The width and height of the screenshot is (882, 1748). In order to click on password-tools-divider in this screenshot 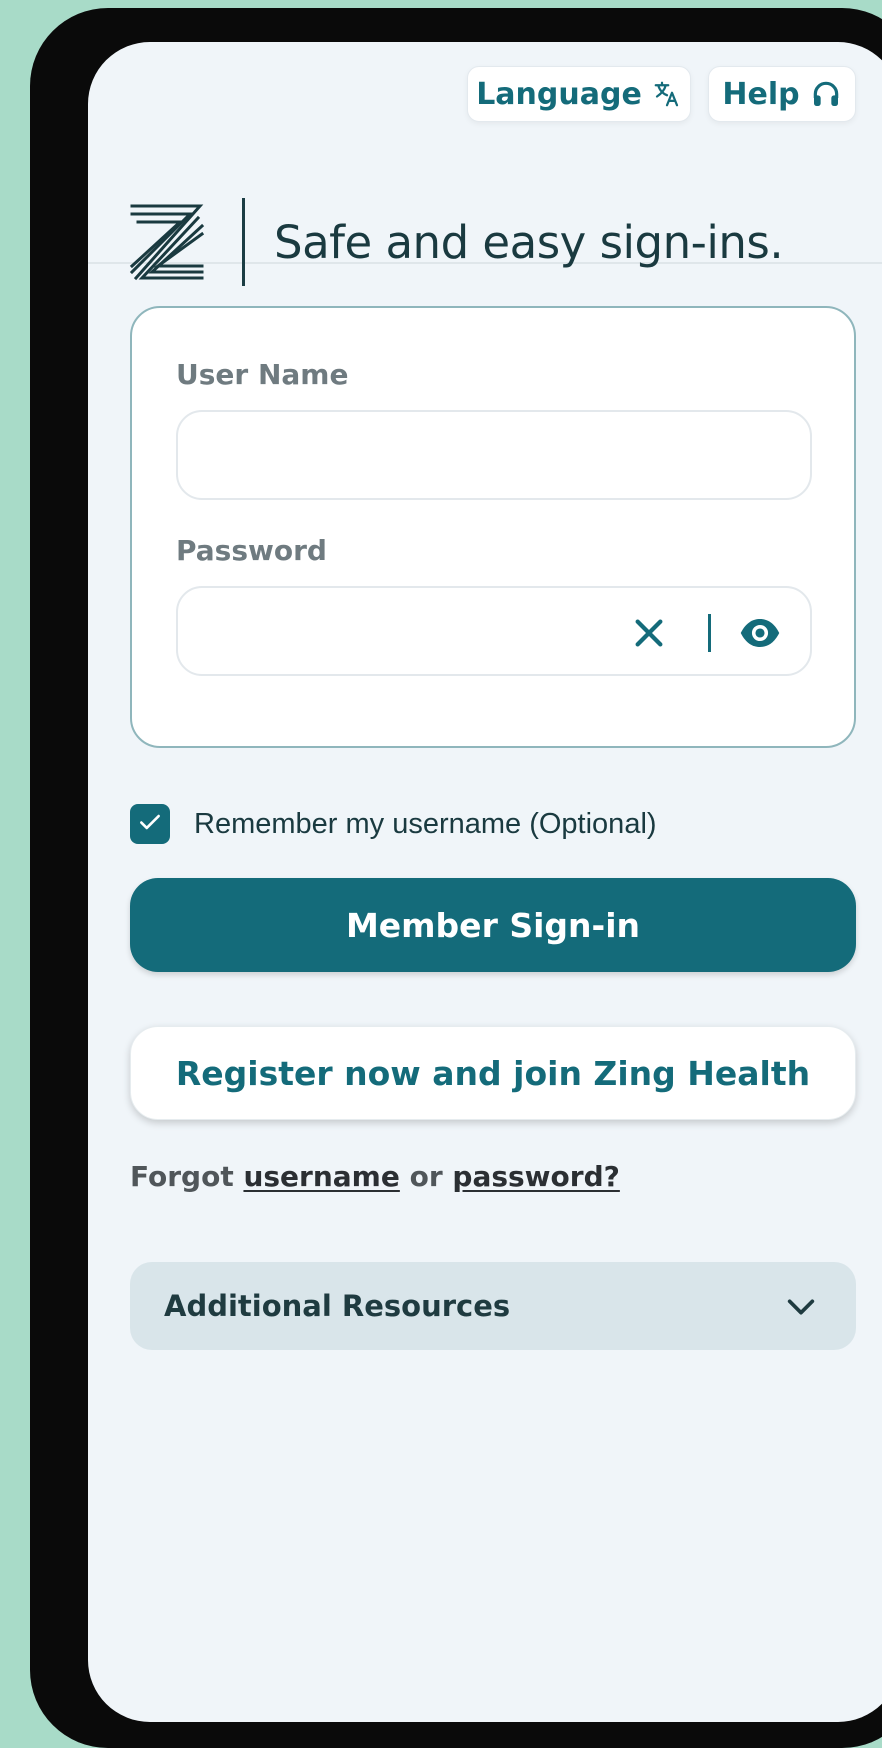, I will do `click(709, 633)`.